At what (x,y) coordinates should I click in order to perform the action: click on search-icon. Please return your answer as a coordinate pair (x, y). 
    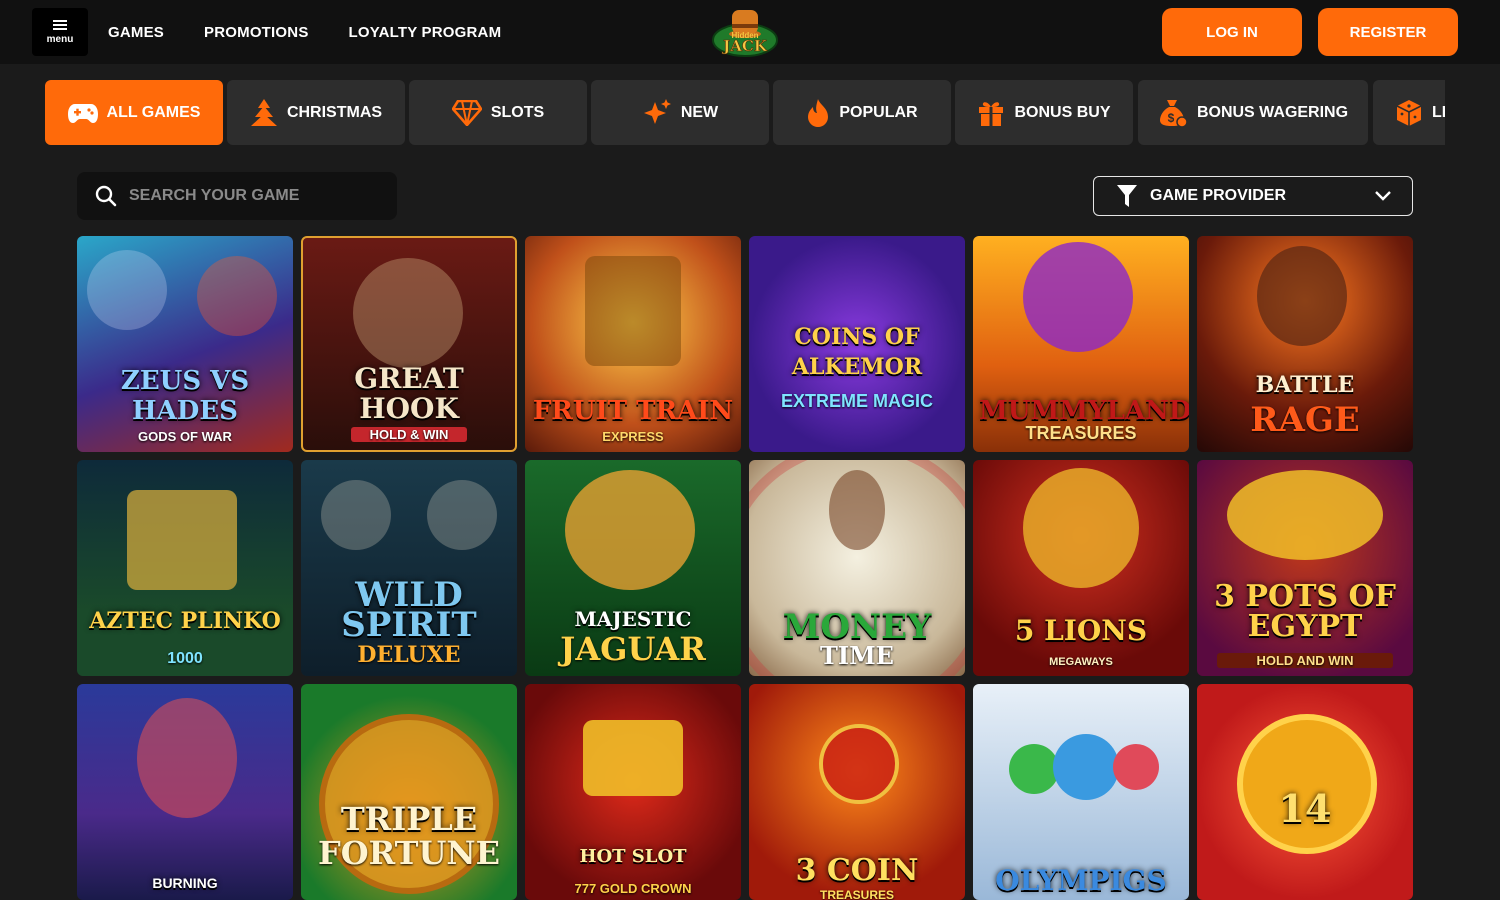
    Looking at the image, I should click on (106, 196).